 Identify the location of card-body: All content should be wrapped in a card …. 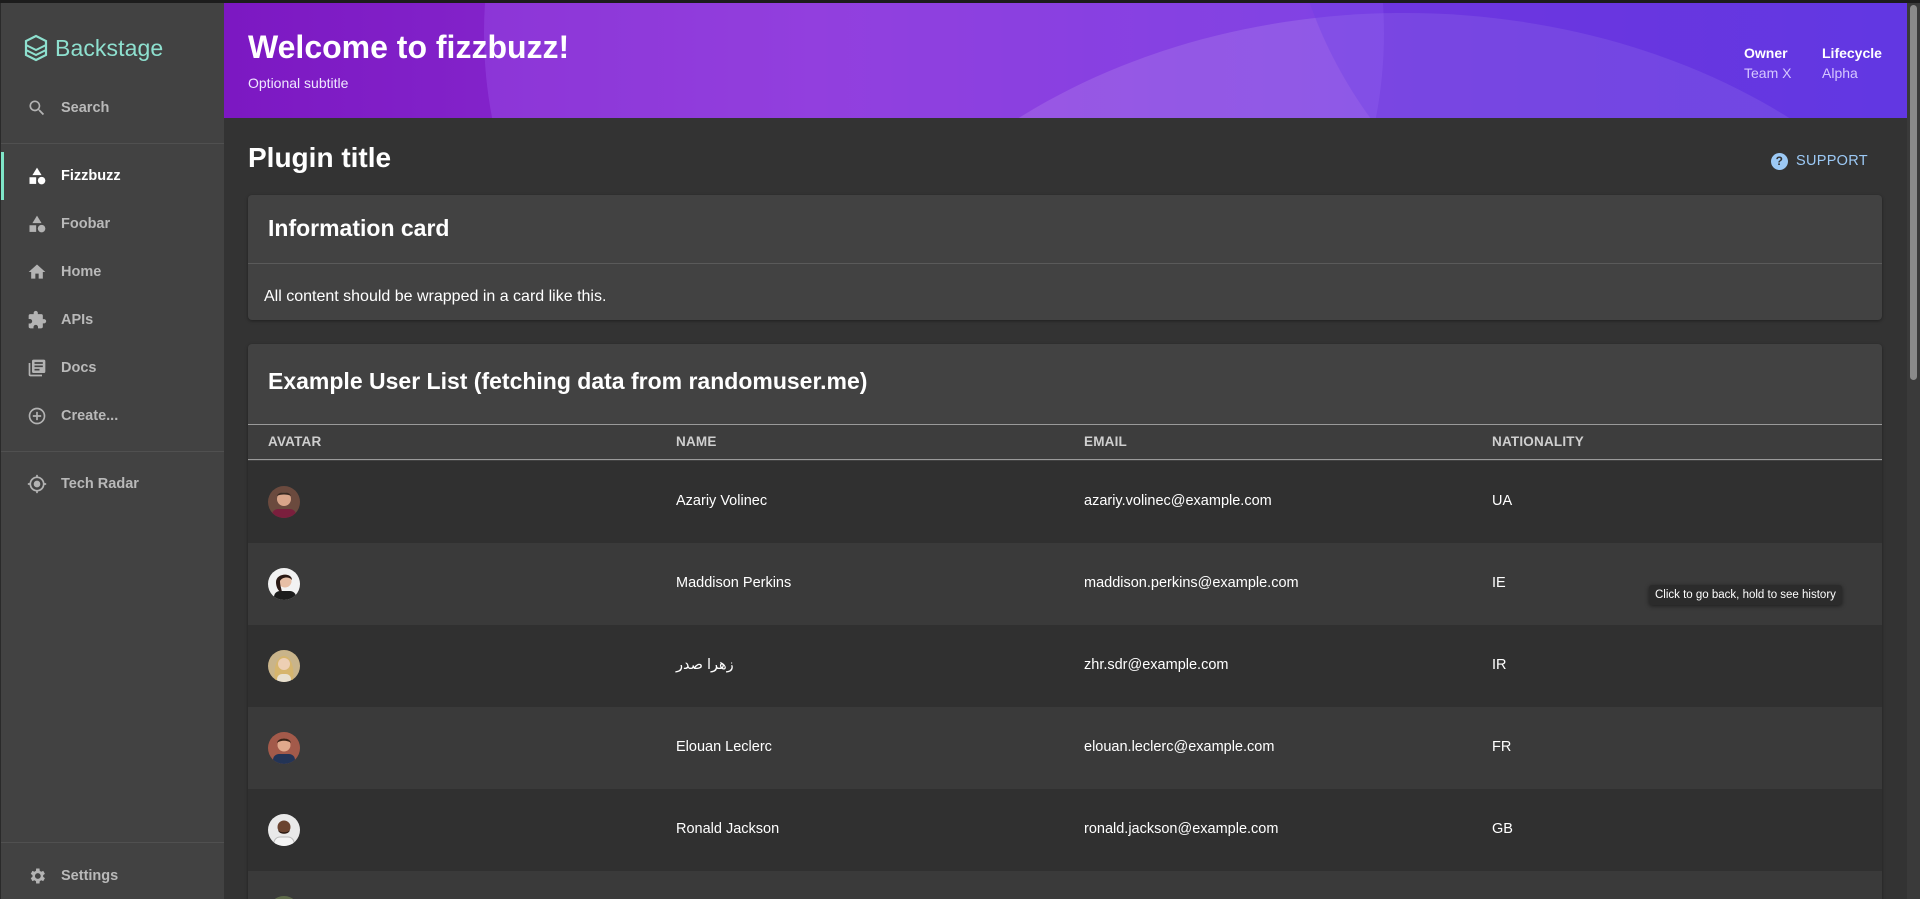
(435, 296).